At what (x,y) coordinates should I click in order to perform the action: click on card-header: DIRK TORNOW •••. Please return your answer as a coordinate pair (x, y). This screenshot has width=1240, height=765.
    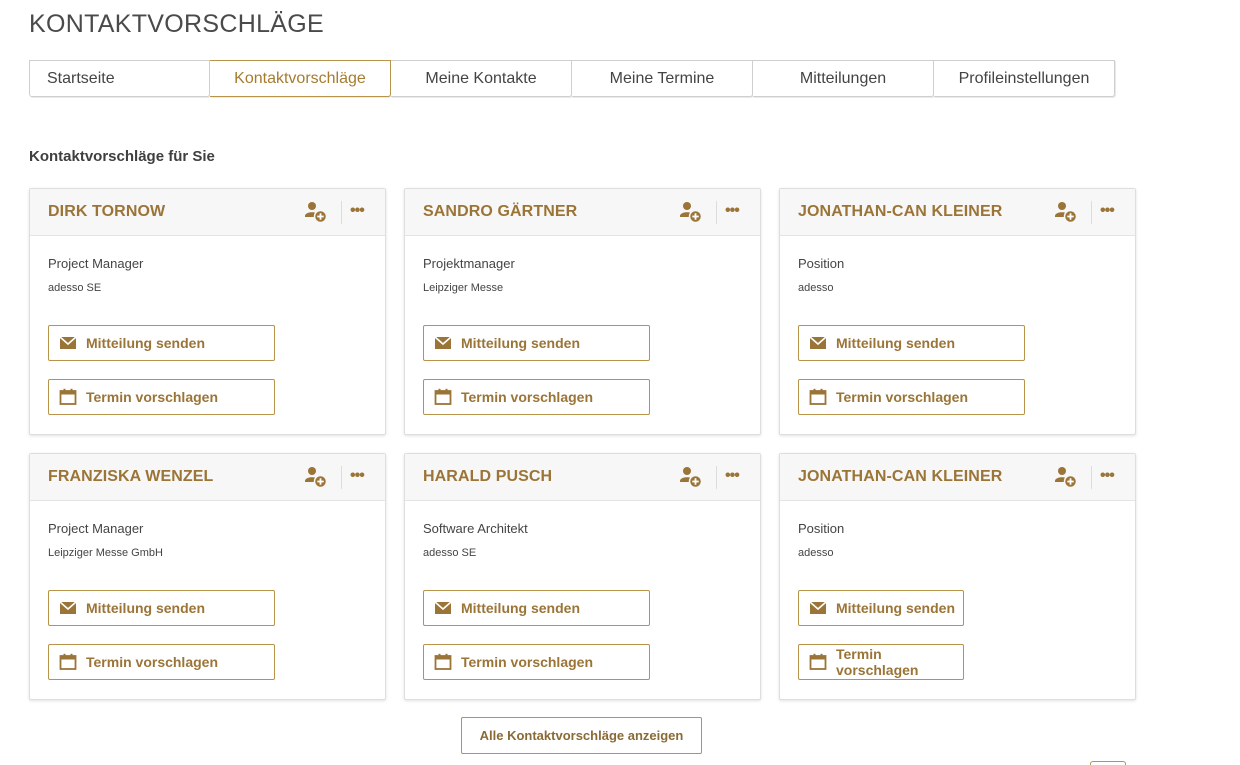
    Looking at the image, I should click on (207, 212).